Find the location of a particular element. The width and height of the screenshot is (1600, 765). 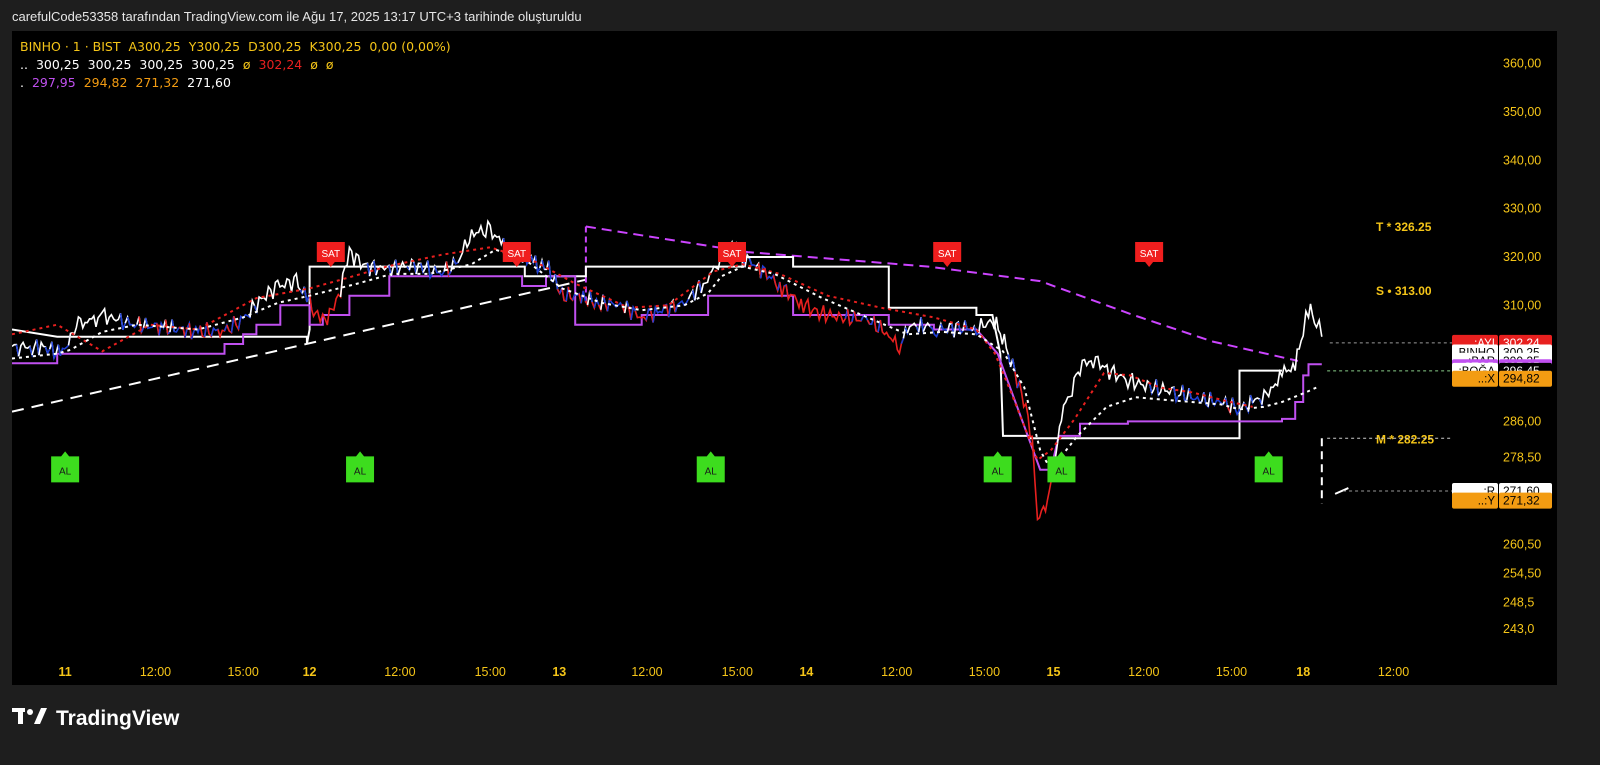

legend-change: 0,00 (0,00%) is located at coordinates (410, 46).